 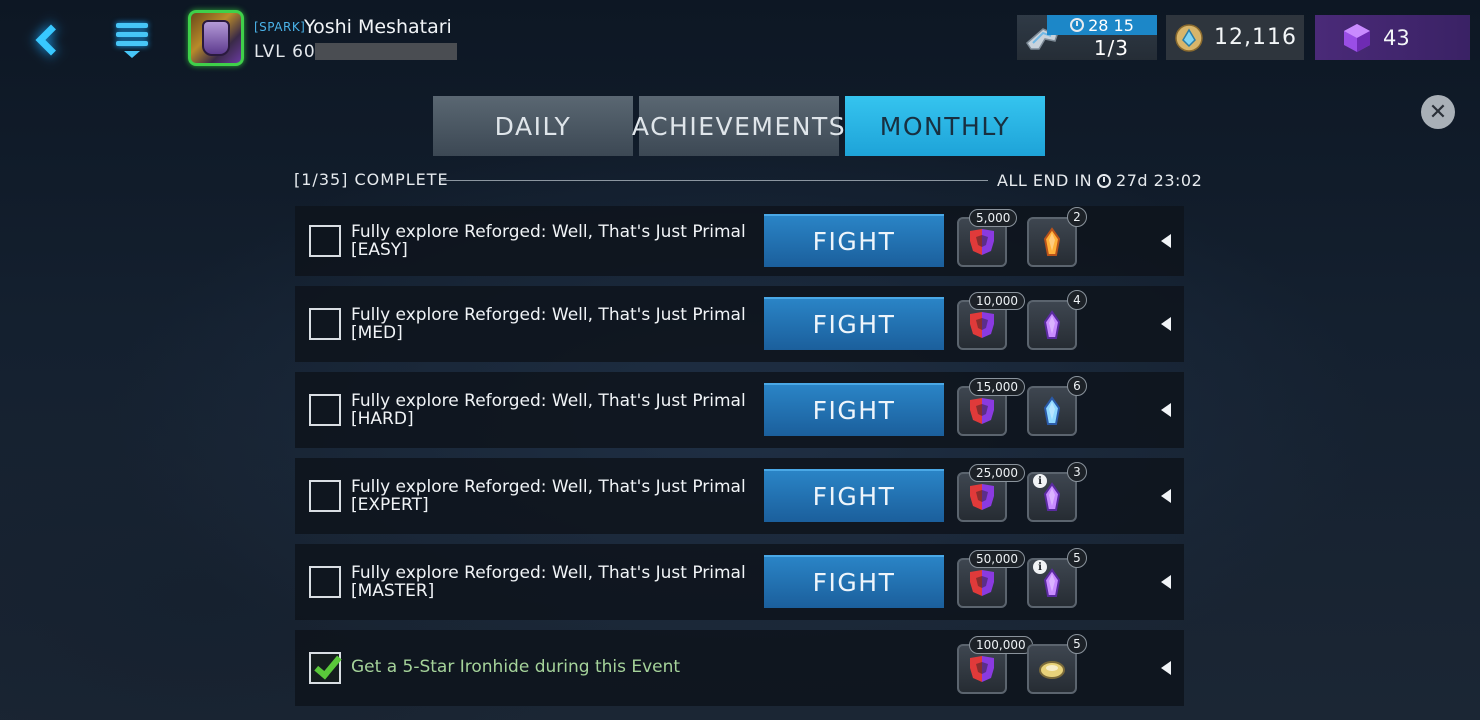 I want to click on menu-icon, so click(x=132, y=25).